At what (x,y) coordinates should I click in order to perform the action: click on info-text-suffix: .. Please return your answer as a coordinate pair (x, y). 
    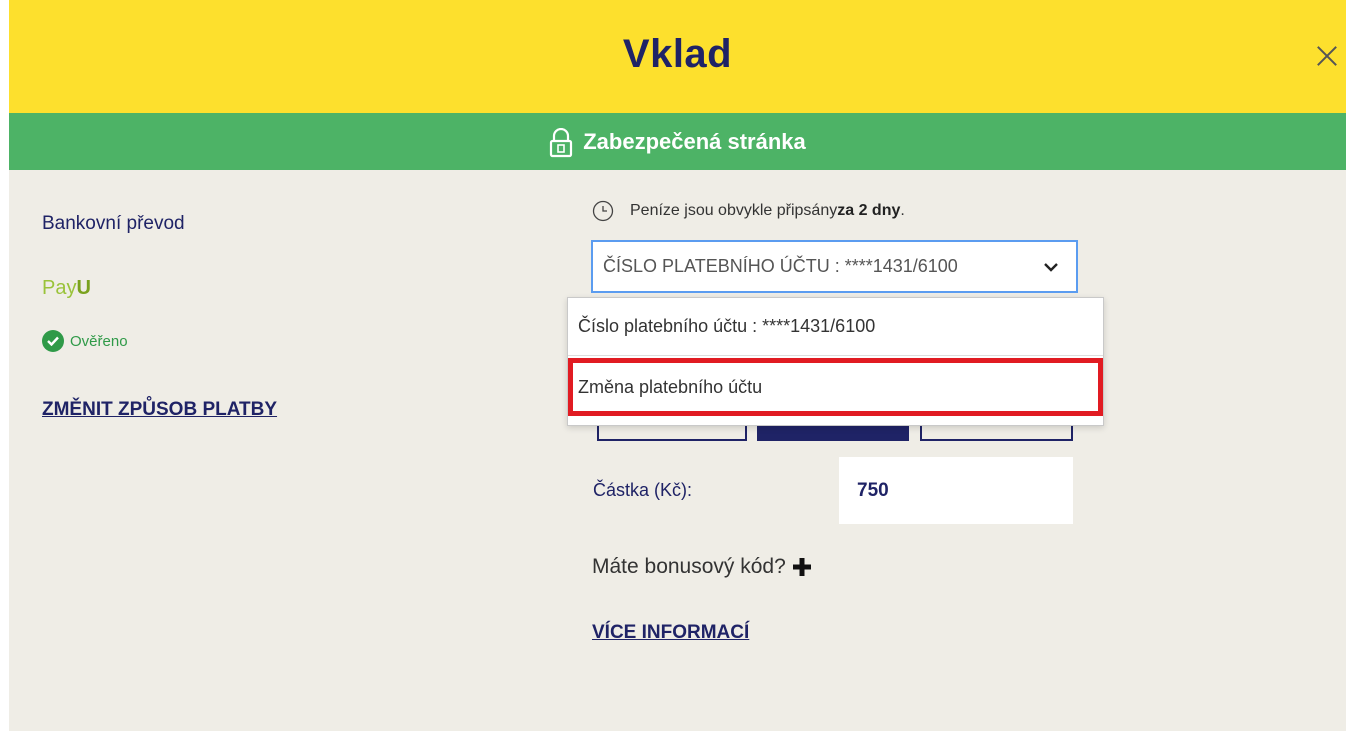
    Looking at the image, I should click on (902, 210).